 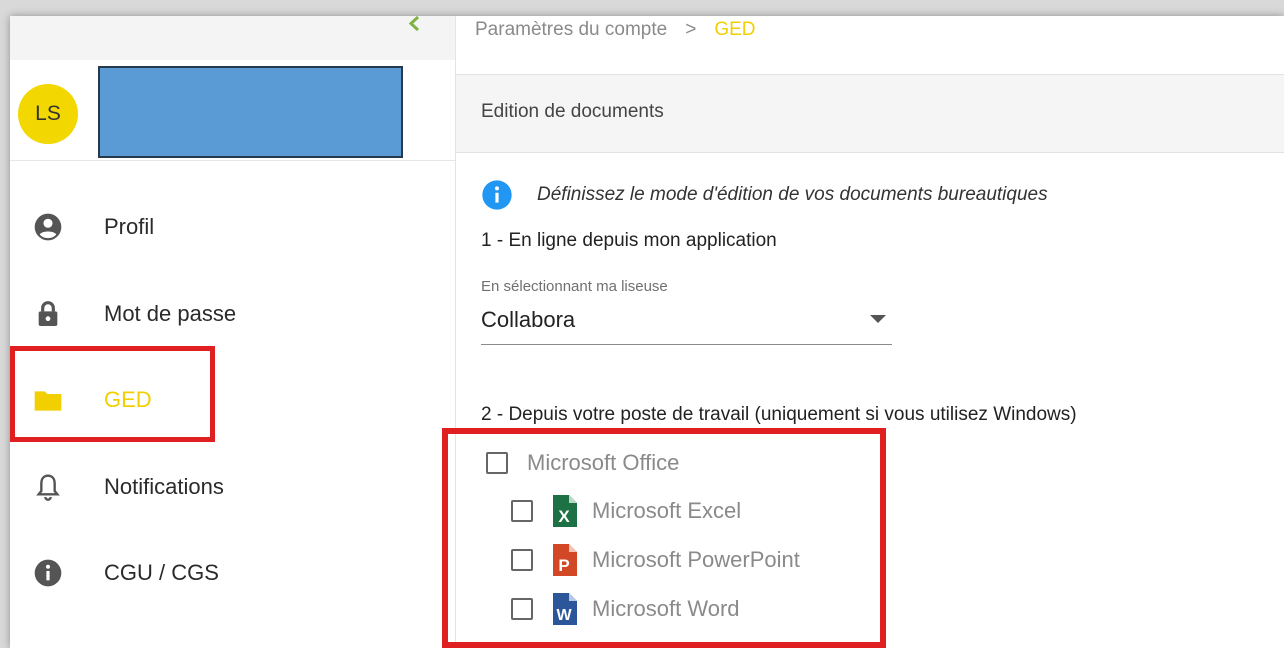 What do you see at coordinates (48, 487) in the screenshot?
I see `bell-icon` at bounding box center [48, 487].